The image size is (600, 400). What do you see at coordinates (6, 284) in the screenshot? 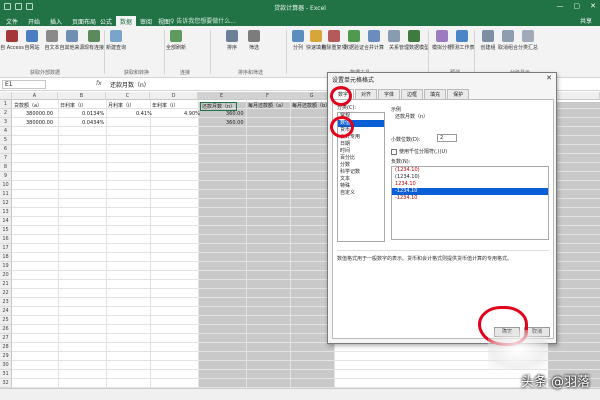
I see `row-header: 21` at bounding box center [6, 284].